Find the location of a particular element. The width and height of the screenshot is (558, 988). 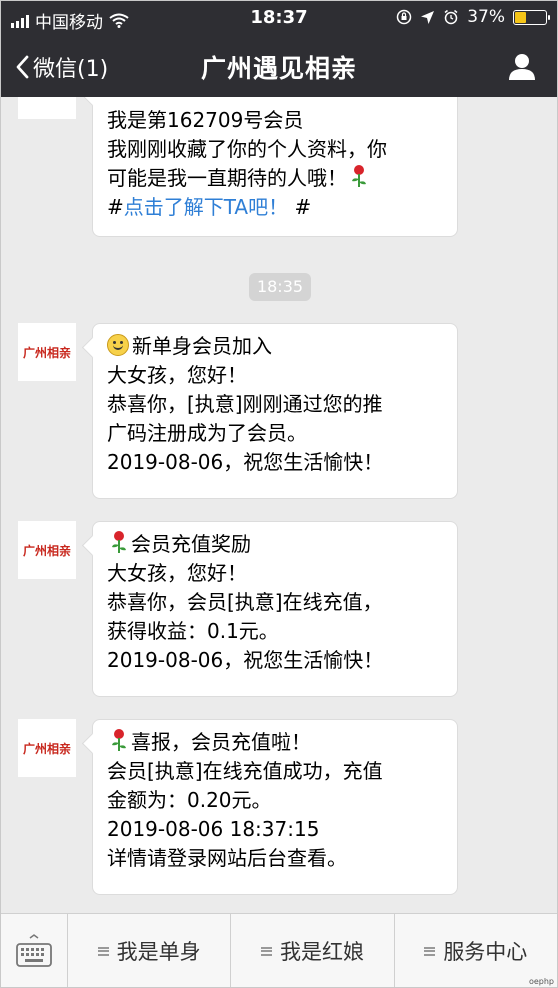

hash-prefix: # is located at coordinates (115, 207).